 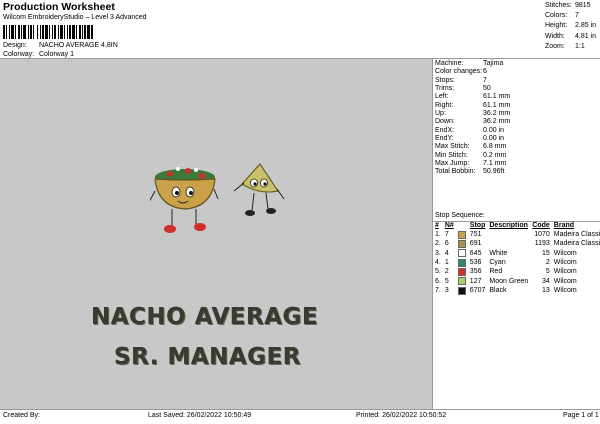 I want to click on property-label: EndX:, so click(x=445, y=130).